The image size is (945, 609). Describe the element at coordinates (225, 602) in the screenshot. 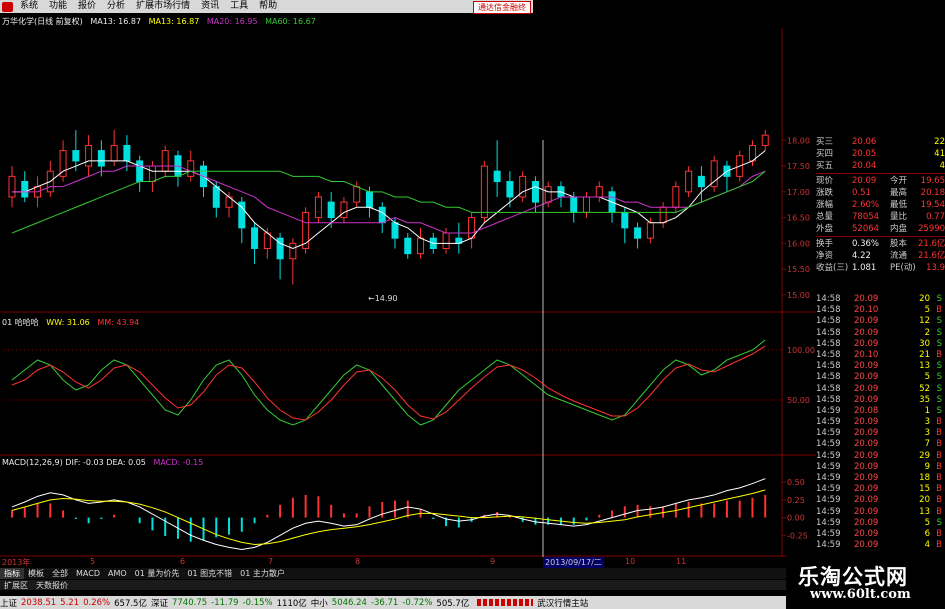

I see `sz-change: -11.79` at that location.